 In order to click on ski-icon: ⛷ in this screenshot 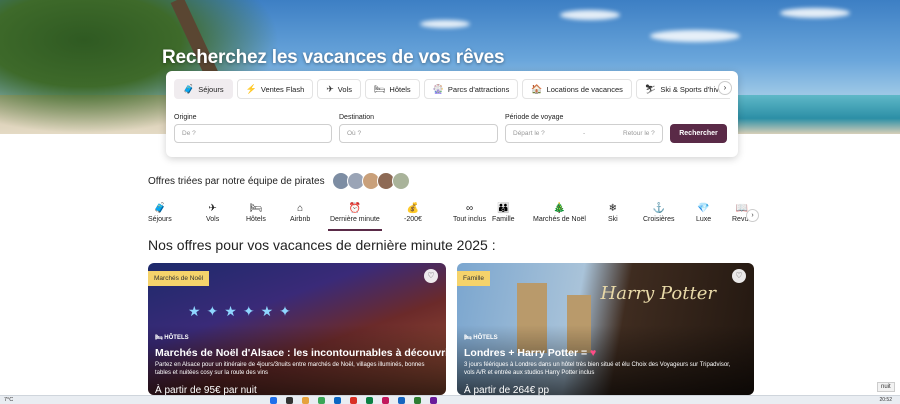, I will do `click(650, 88)`.